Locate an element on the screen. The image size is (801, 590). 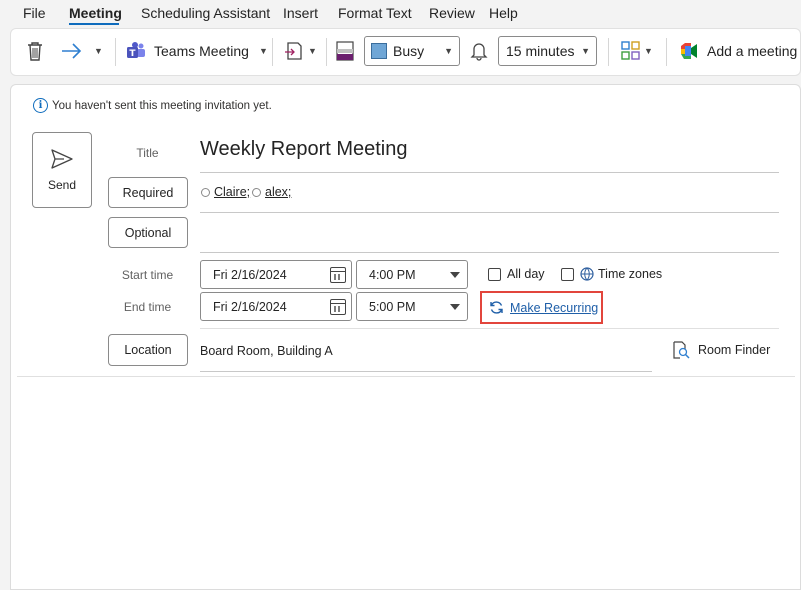
title-underline is located at coordinates (489, 172).